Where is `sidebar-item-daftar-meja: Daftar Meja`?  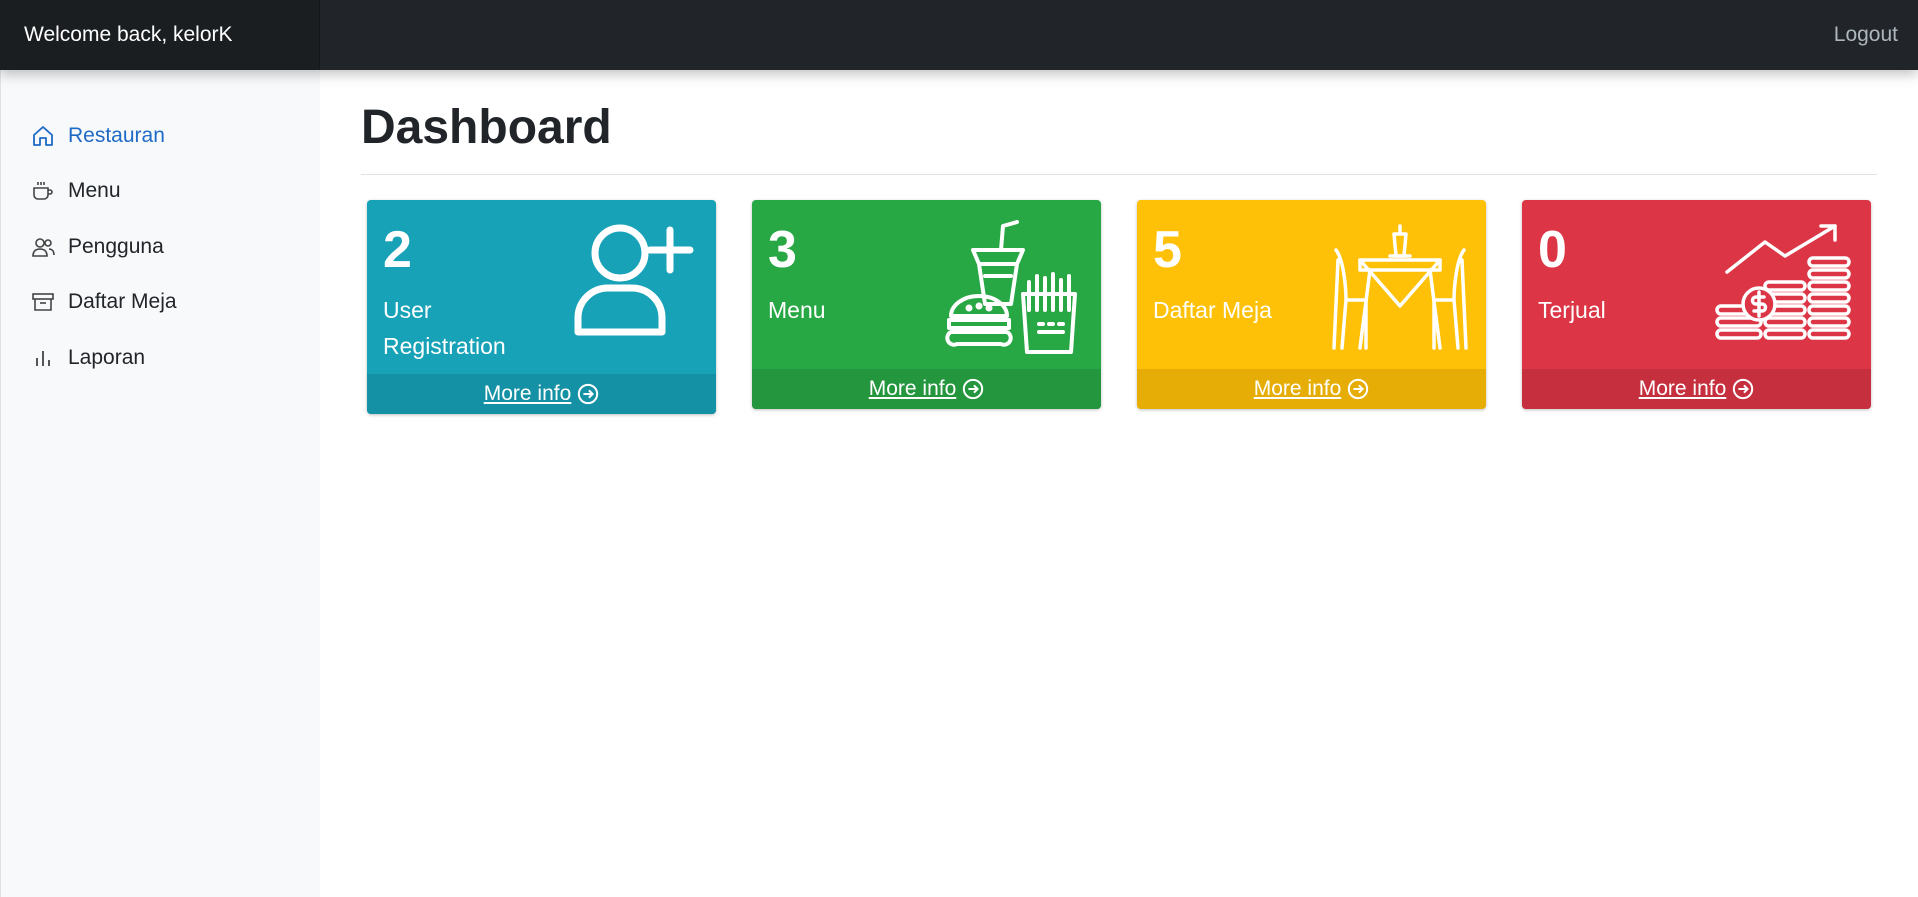
sidebar-item-daftar-meja: Daftar Meja is located at coordinates (160, 303).